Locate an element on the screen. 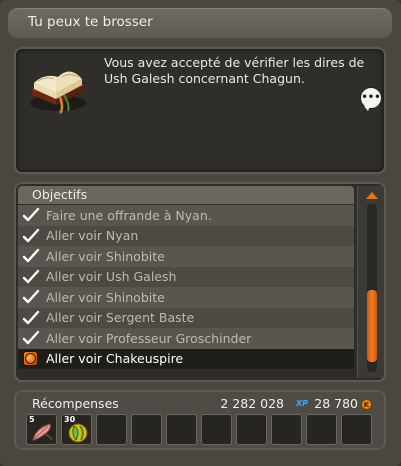 Image resolution: width=401 pixels, height=466 pixels. reward-item-slot: 30 is located at coordinates (76, 429).